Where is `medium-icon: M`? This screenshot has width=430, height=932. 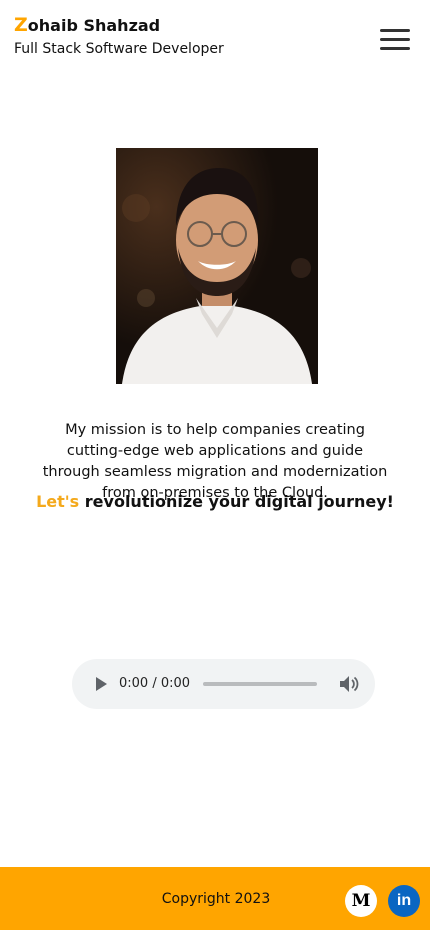
medium-icon: M is located at coordinates (361, 901).